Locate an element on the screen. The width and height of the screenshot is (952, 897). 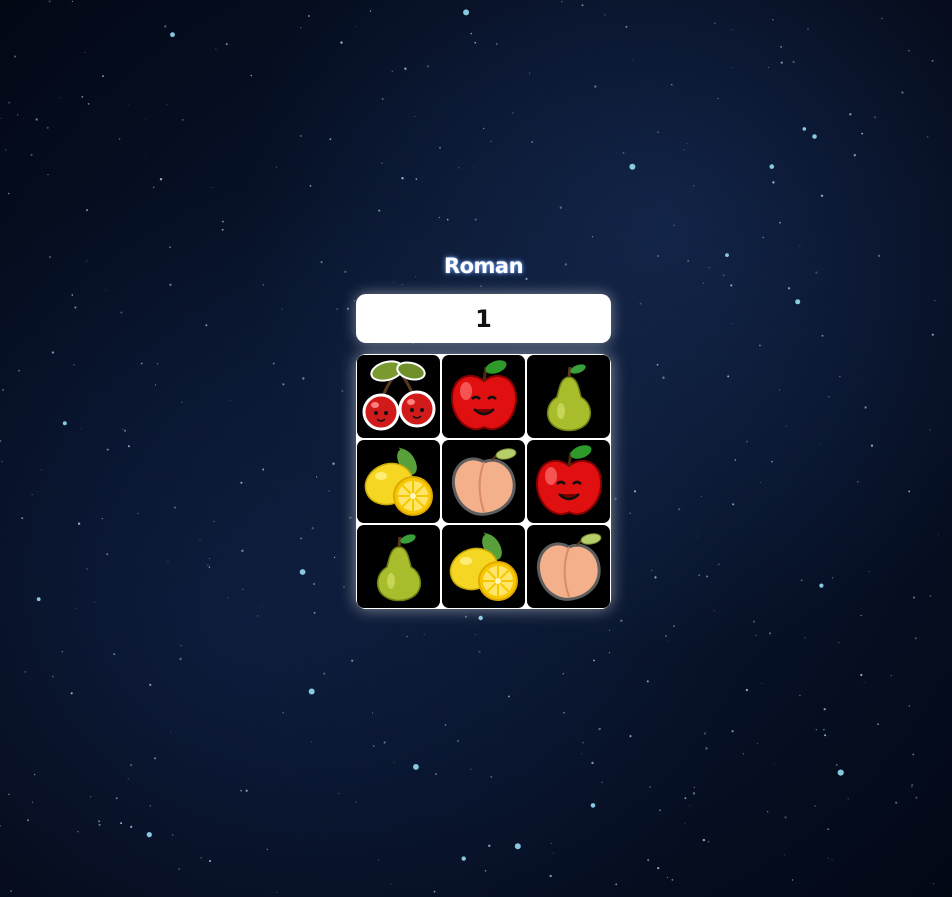
score-value: 1 is located at coordinates (483, 318).